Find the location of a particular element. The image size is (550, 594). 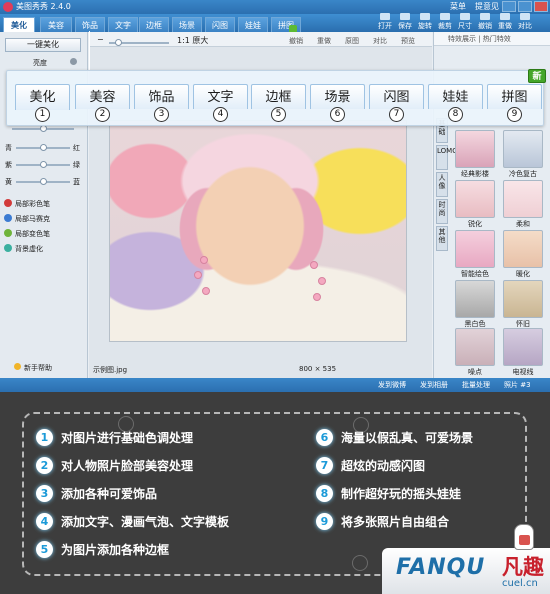

feedback-link: 提意见 is located at coordinates (487, 7).